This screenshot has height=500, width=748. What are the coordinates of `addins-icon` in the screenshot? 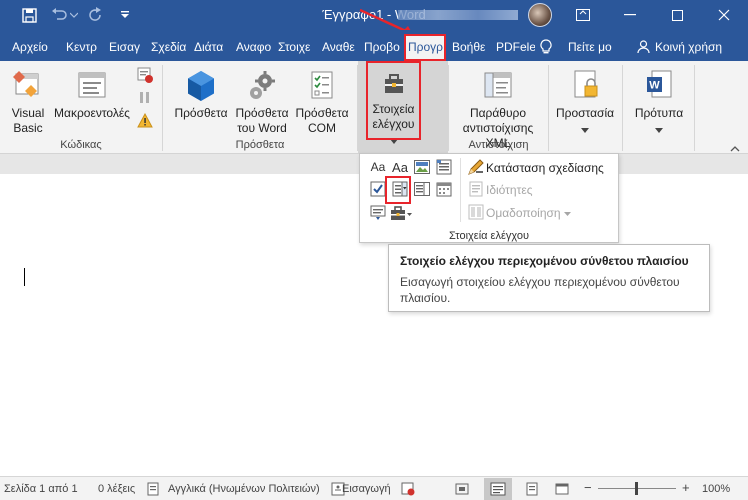 It's located at (201, 86).